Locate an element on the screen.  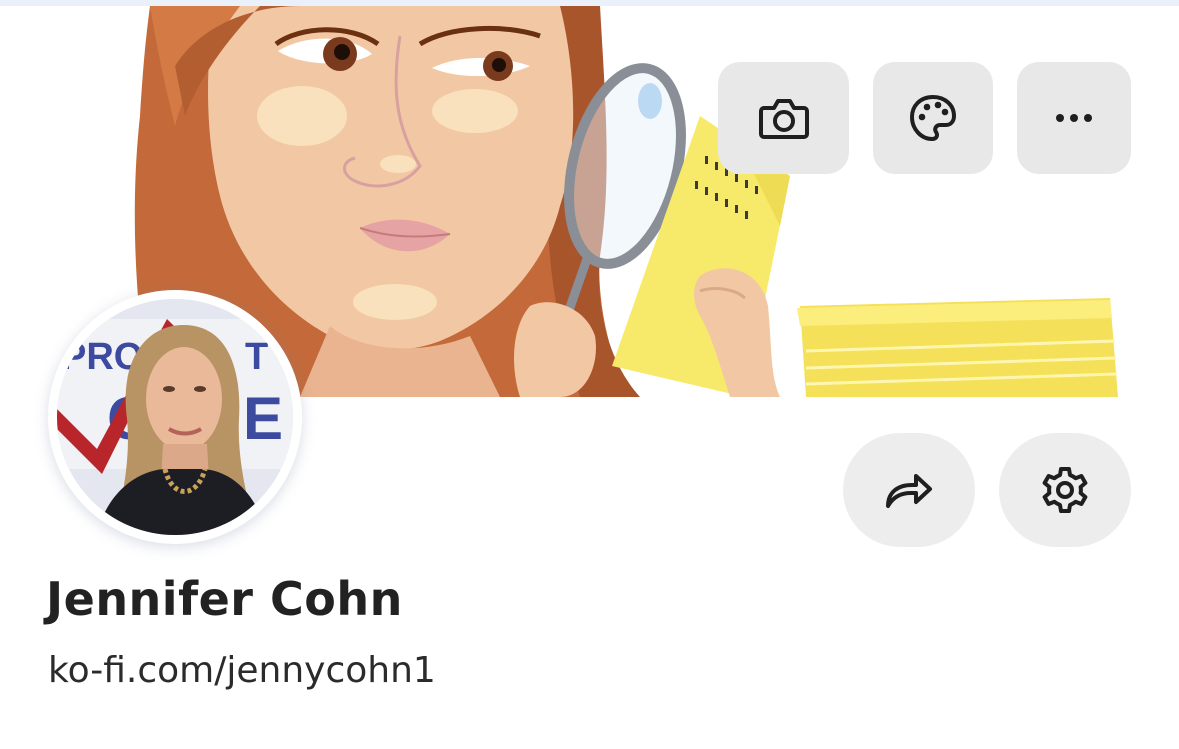
svg-text: E is located at coordinates (263, 418).